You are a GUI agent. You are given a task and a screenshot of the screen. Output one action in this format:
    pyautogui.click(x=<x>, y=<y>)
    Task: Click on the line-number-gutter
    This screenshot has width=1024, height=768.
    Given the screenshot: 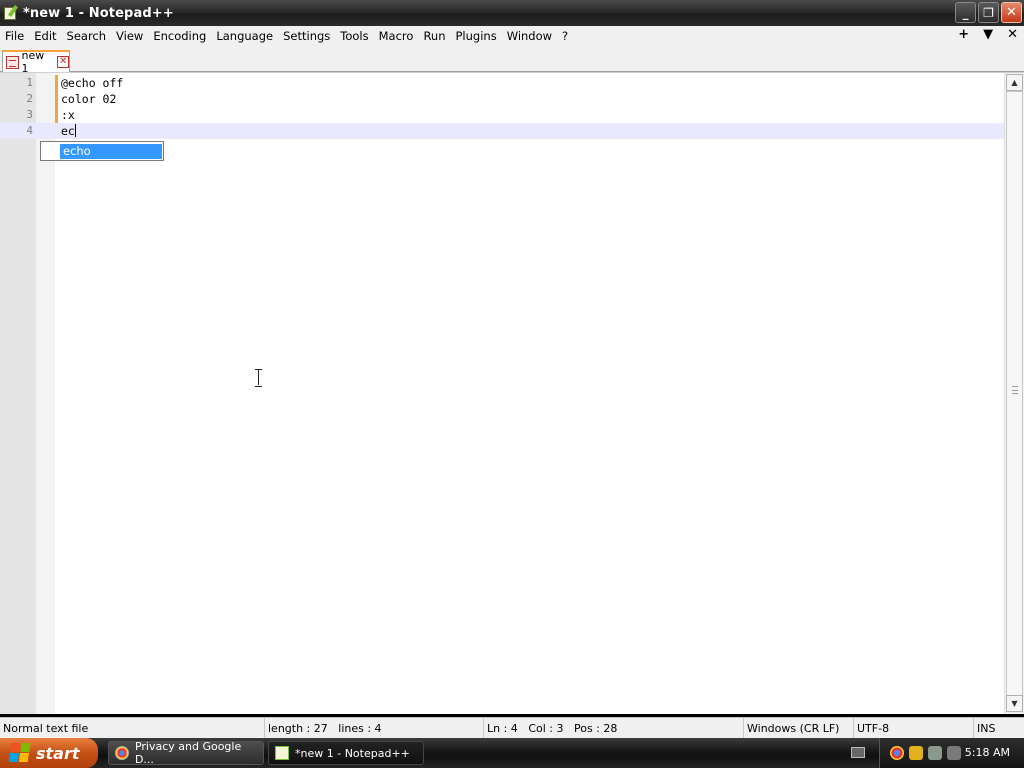 What is the action you would take?
    pyautogui.click(x=18, y=393)
    